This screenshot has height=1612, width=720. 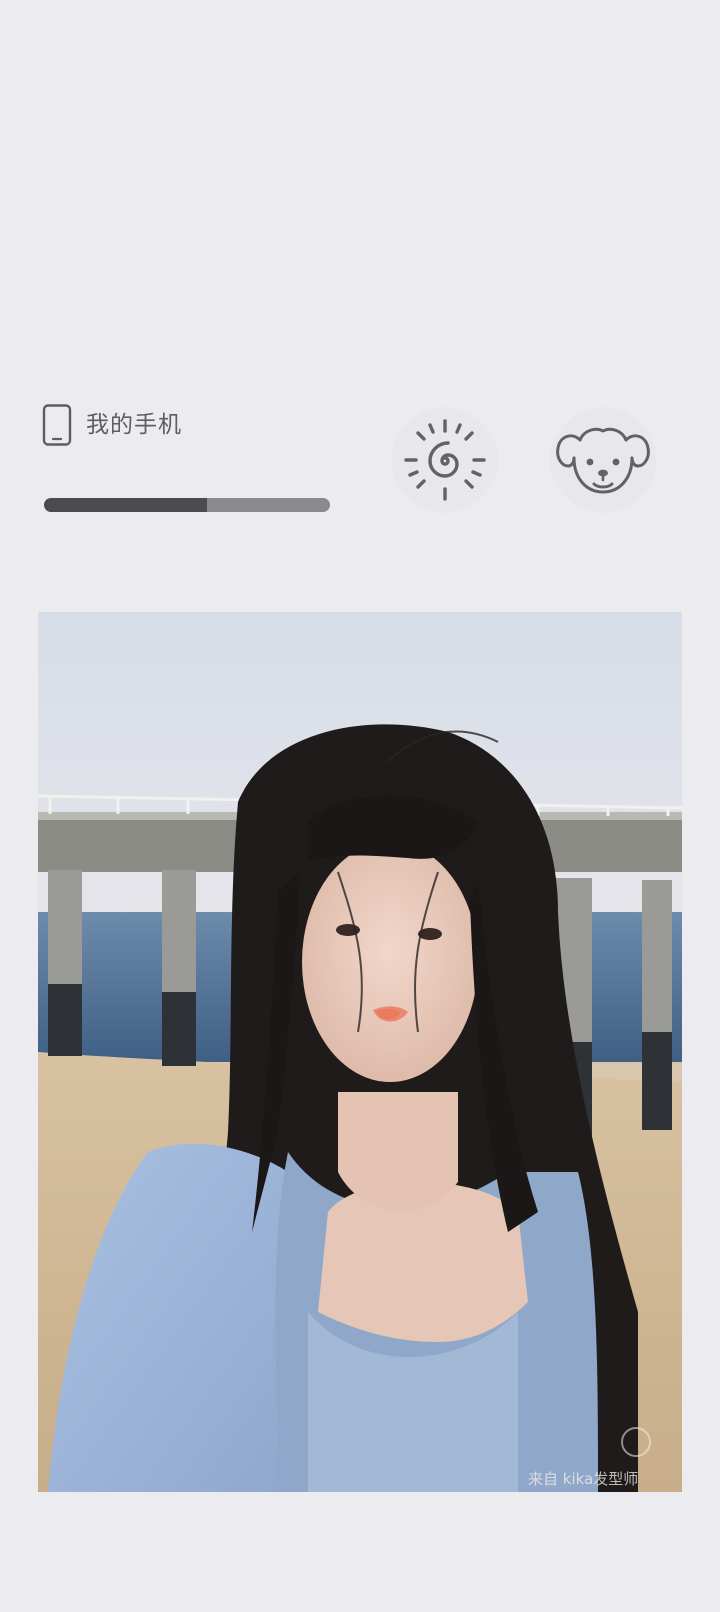 I want to click on device-name-label: 我的手机, so click(x=134, y=425).